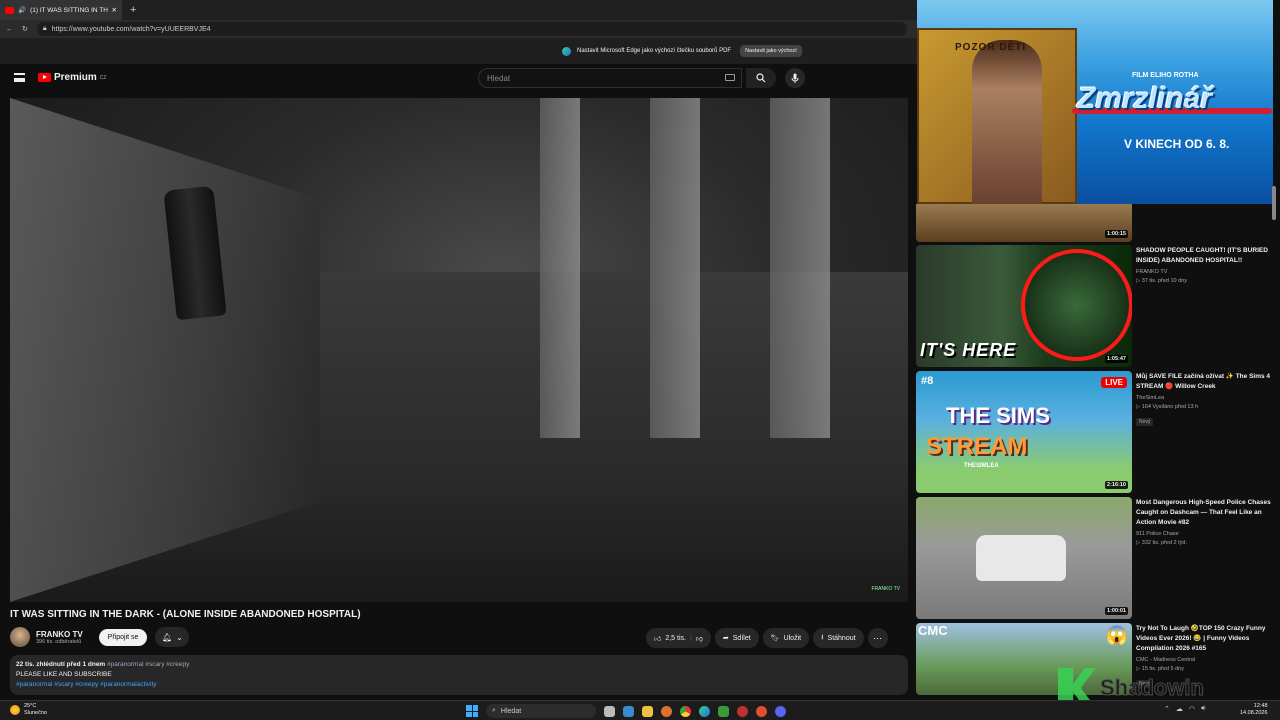  I want to click on more-actions-button: ⋯, so click(877, 638).